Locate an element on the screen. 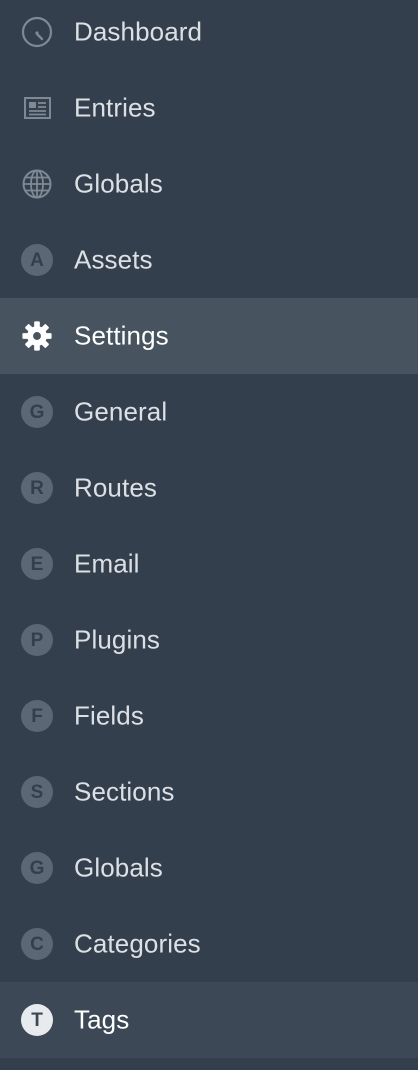 Image resolution: width=418 pixels, height=1070 pixels. nav-item-label: Plugins is located at coordinates (117, 639).